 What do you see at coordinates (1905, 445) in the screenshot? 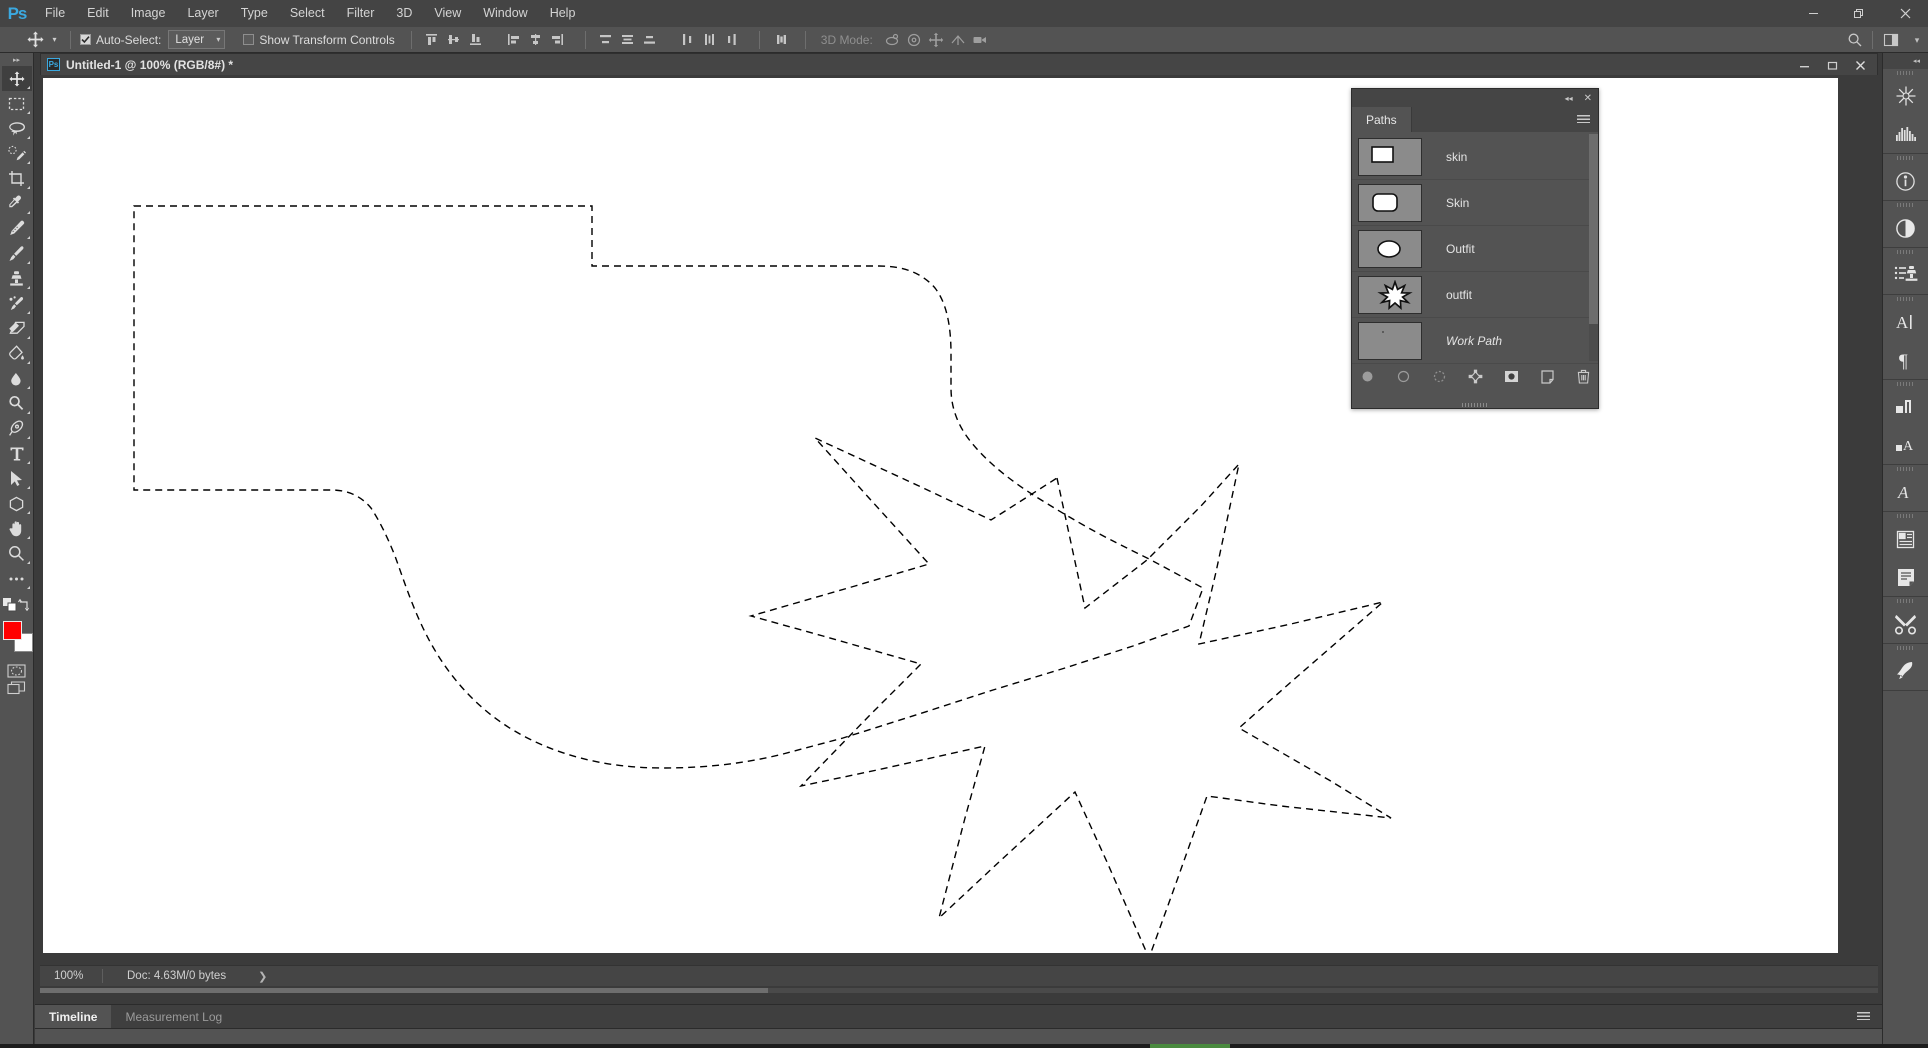
I see `character-styles-panel-button: A` at bounding box center [1905, 445].